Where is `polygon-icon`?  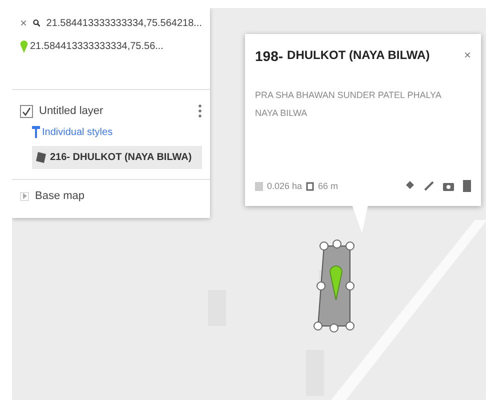 polygon-icon is located at coordinates (41, 157).